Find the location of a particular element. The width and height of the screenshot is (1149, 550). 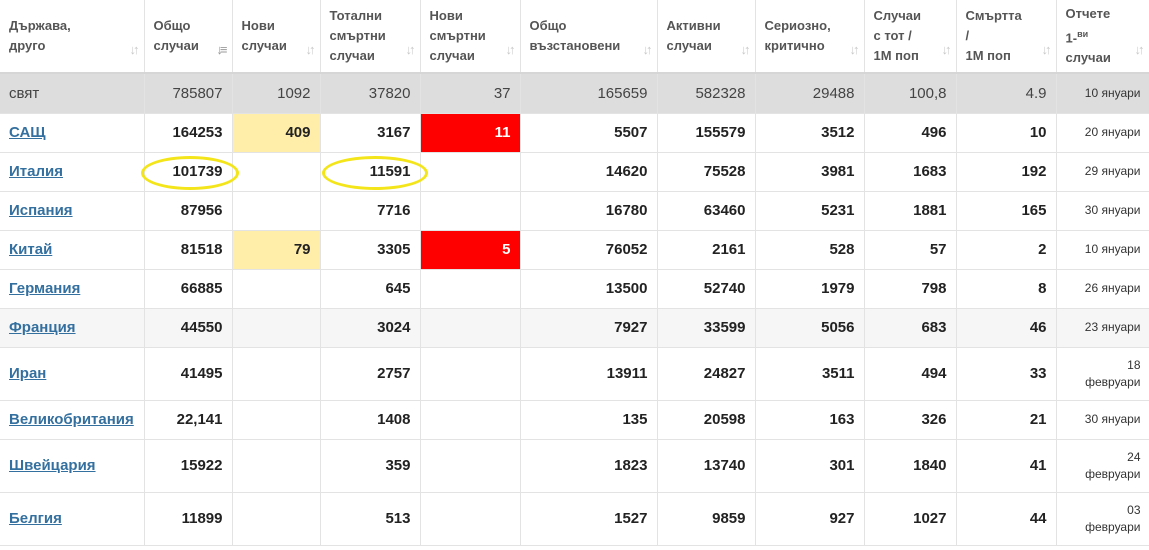

country-cell: САЩ is located at coordinates (72, 133).